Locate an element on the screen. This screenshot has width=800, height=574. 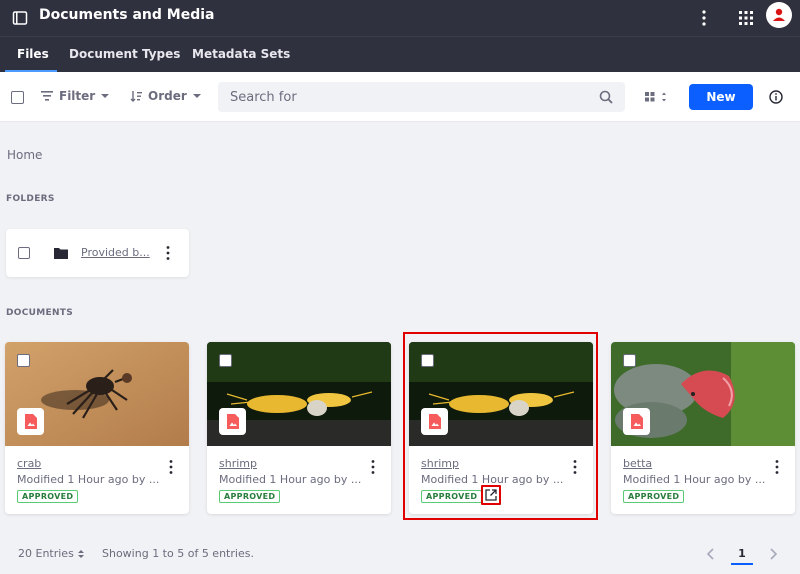
document-title: betta is located at coordinates (637, 463).